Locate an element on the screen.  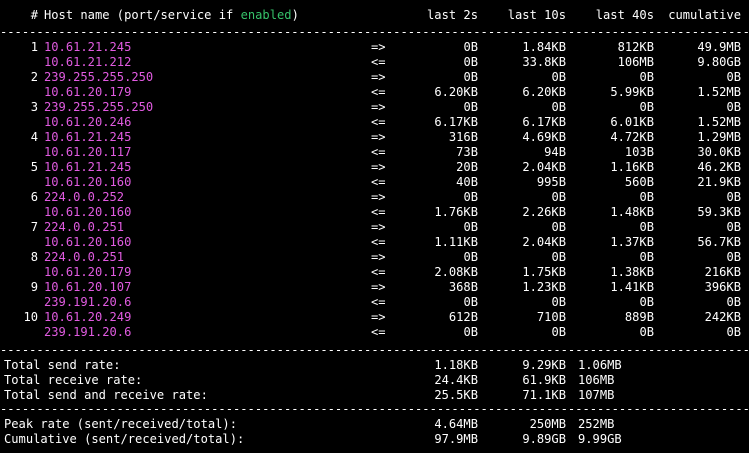
host-address: 10.61.20.179 is located at coordinates (88, 272).